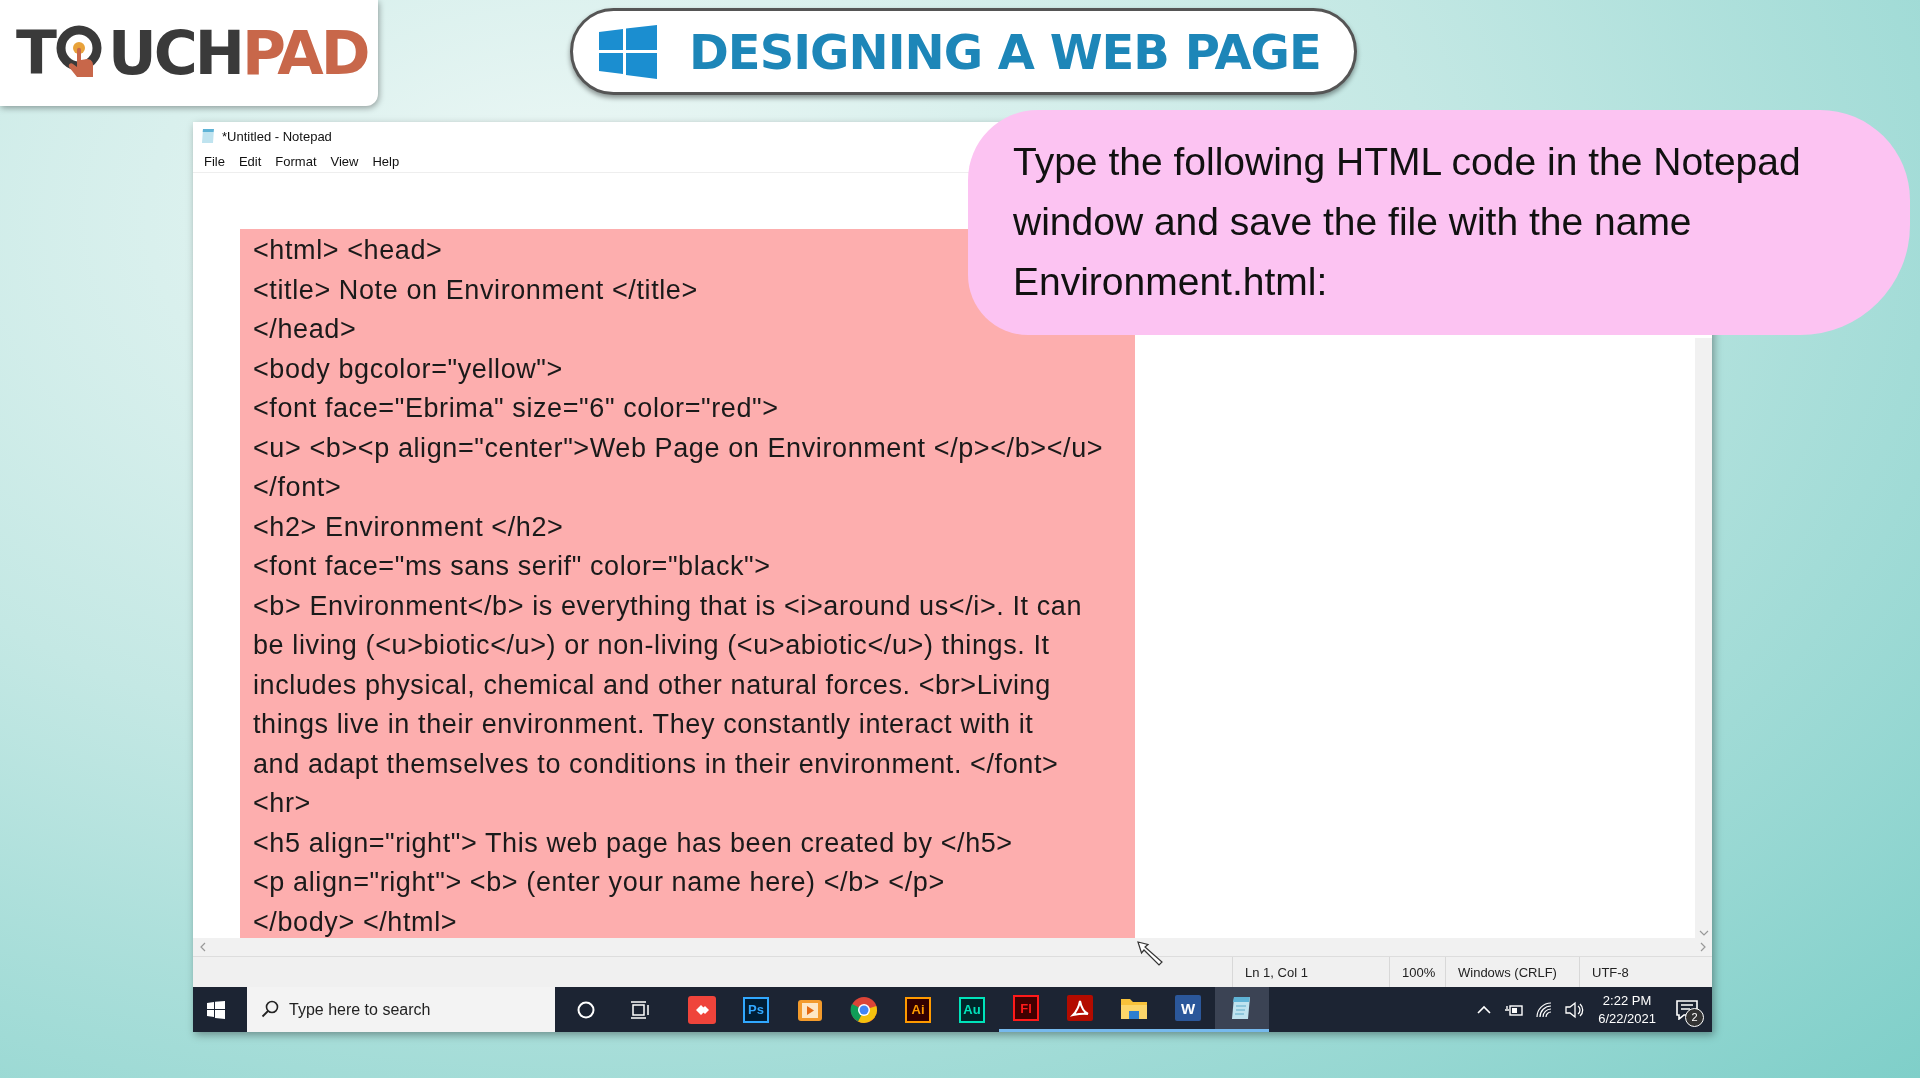 The image size is (1920, 1078). I want to click on taskbar-app: Au, so click(972, 1009).